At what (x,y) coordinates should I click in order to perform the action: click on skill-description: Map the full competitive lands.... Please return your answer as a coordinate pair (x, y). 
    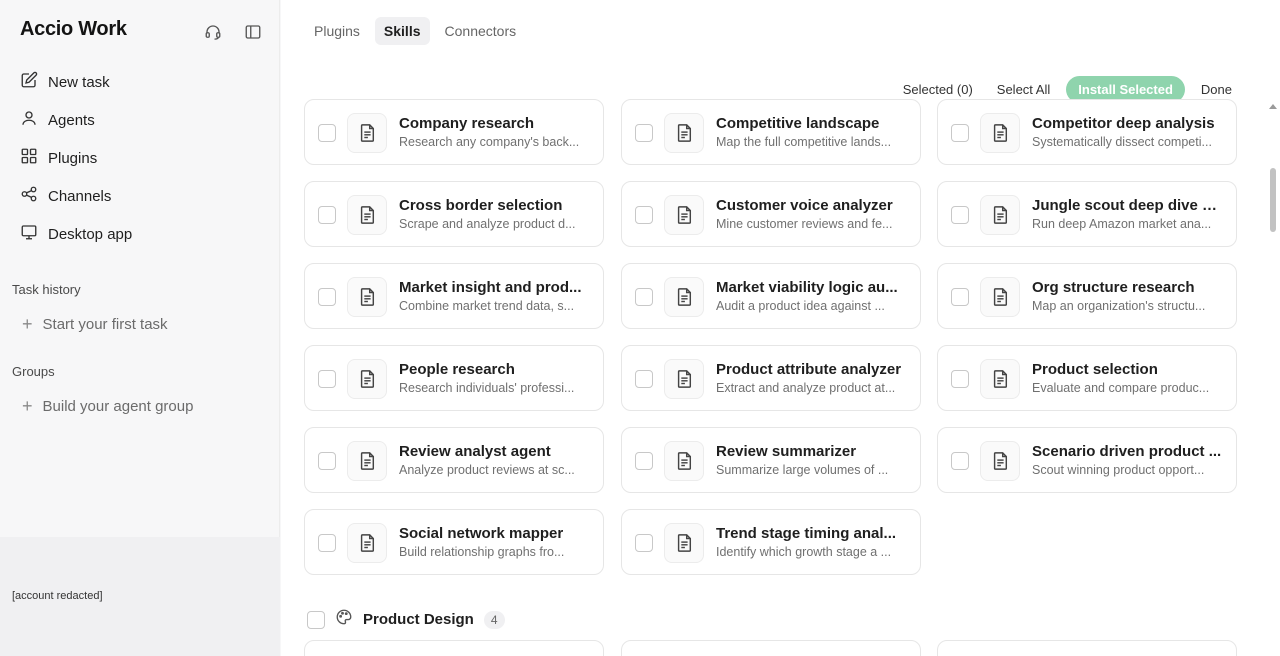
    Looking at the image, I should click on (804, 142).